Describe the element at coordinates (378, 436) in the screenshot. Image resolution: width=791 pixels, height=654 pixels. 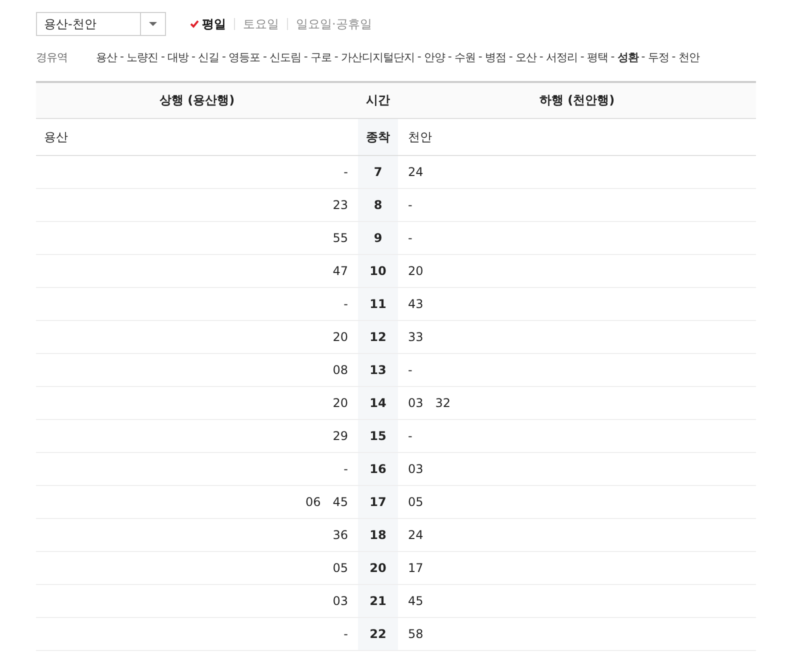
I see `hour-cell: 15` at that location.